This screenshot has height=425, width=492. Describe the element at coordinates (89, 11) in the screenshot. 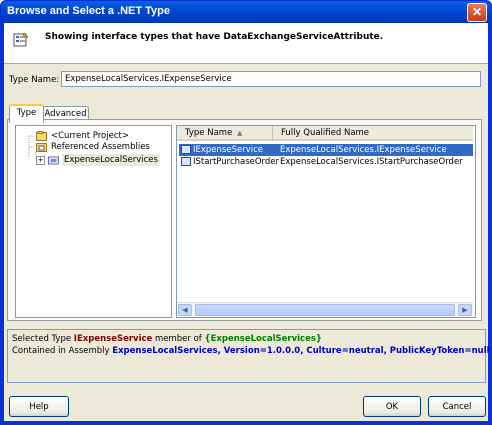

I see `window-title: Browse and Select a .NET Type` at that location.